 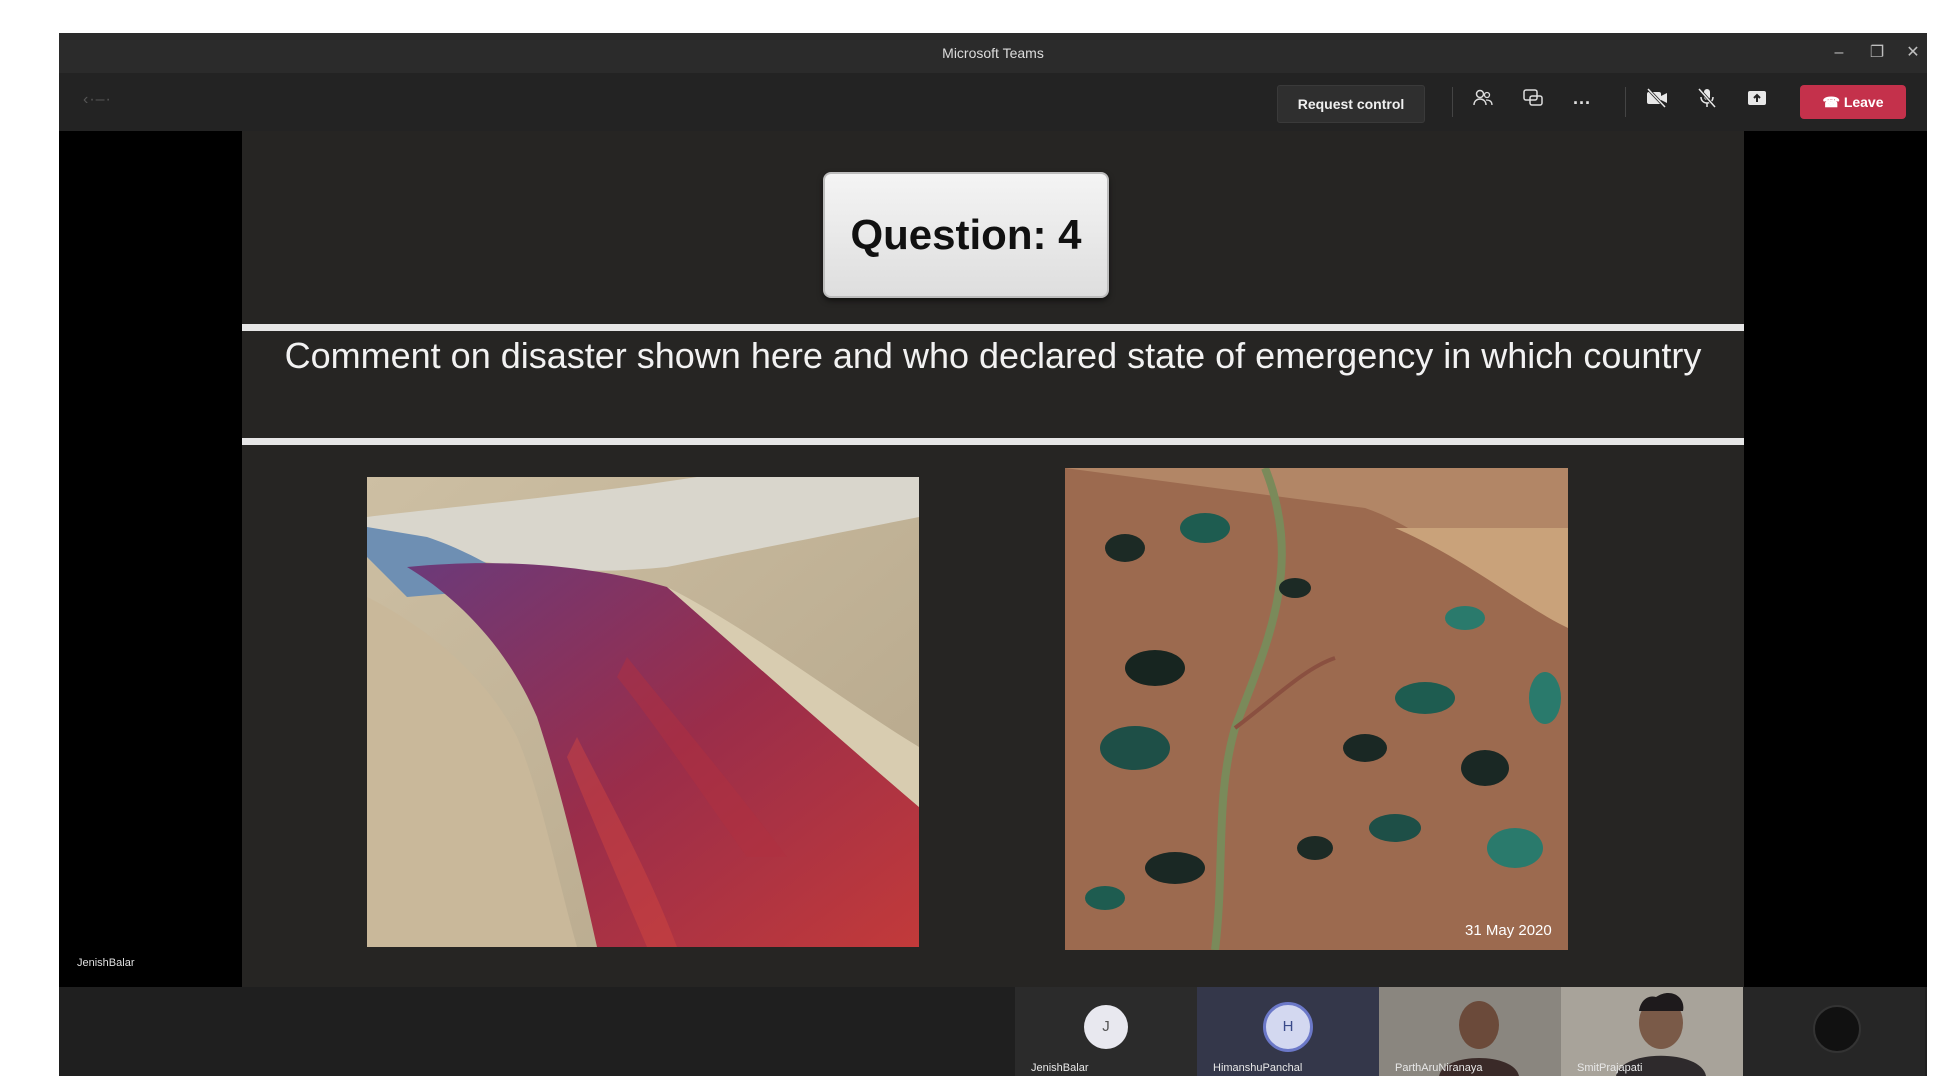 I want to click on participant-tile: H HimanshuPanchal, so click(x=1288, y=1031).